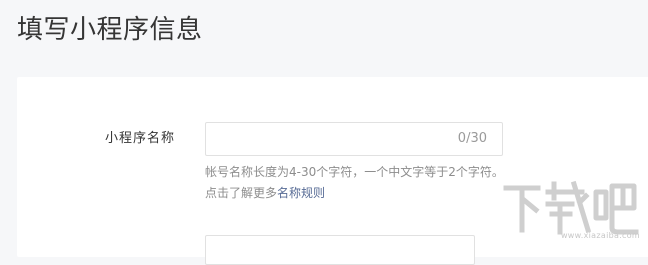 Image resolution: width=648 pixels, height=265 pixels. I want to click on page-title: 填写小程序信息, so click(110, 30).